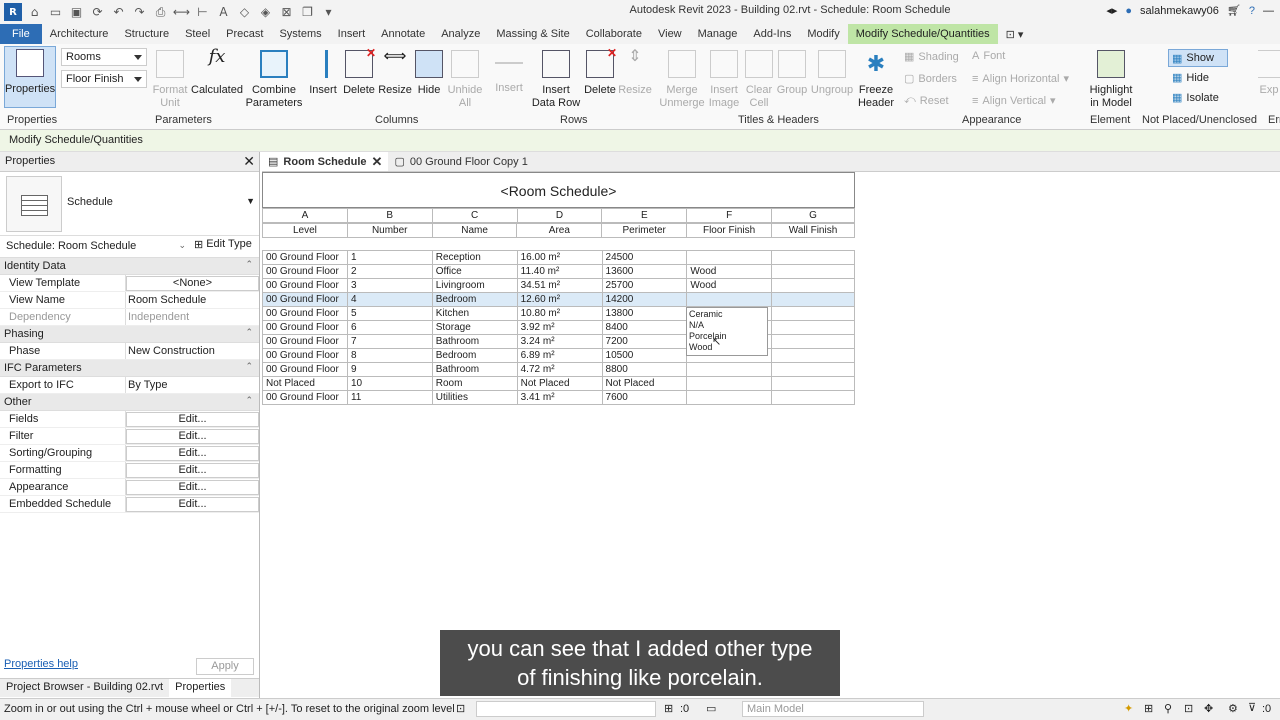 The image size is (1280, 720). Describe the element at coordinates (474, 341) in the screenshot. I see `table-cell: Bathroom` at that location.